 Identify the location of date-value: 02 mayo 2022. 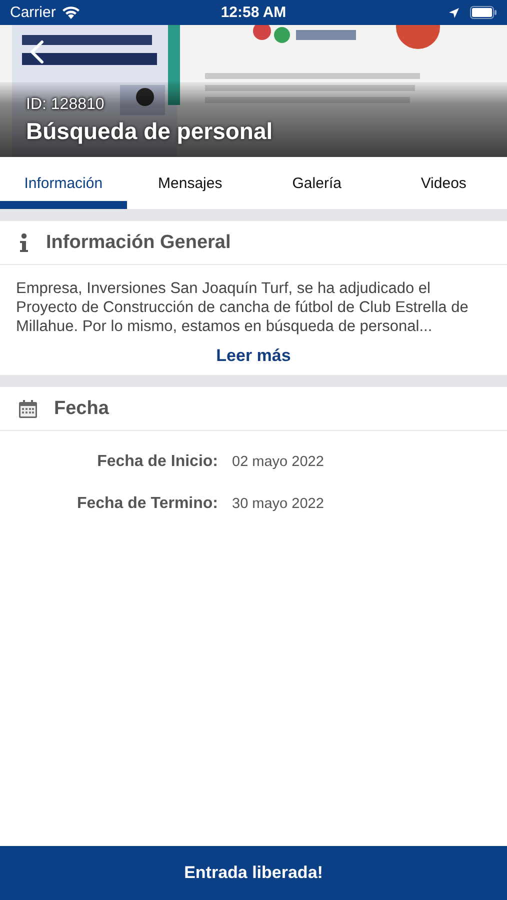
(278, 462).